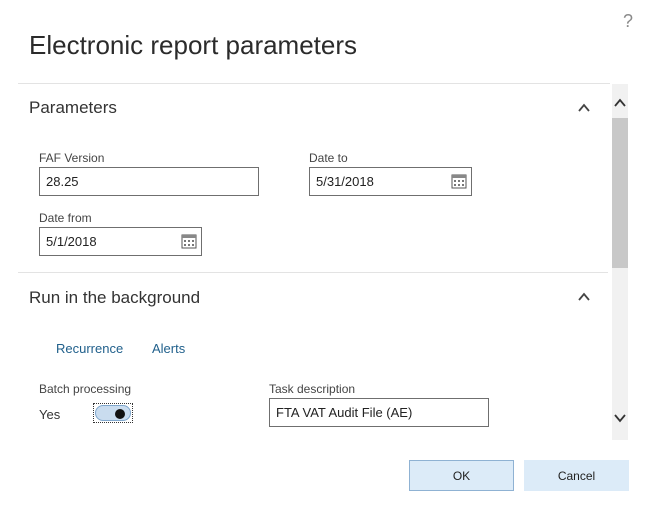 The height and width of the screenshot is (507, 645). Describe the element at coordinates (620, 418) in the screenshot. I see `scroll-down-icon` at that location.